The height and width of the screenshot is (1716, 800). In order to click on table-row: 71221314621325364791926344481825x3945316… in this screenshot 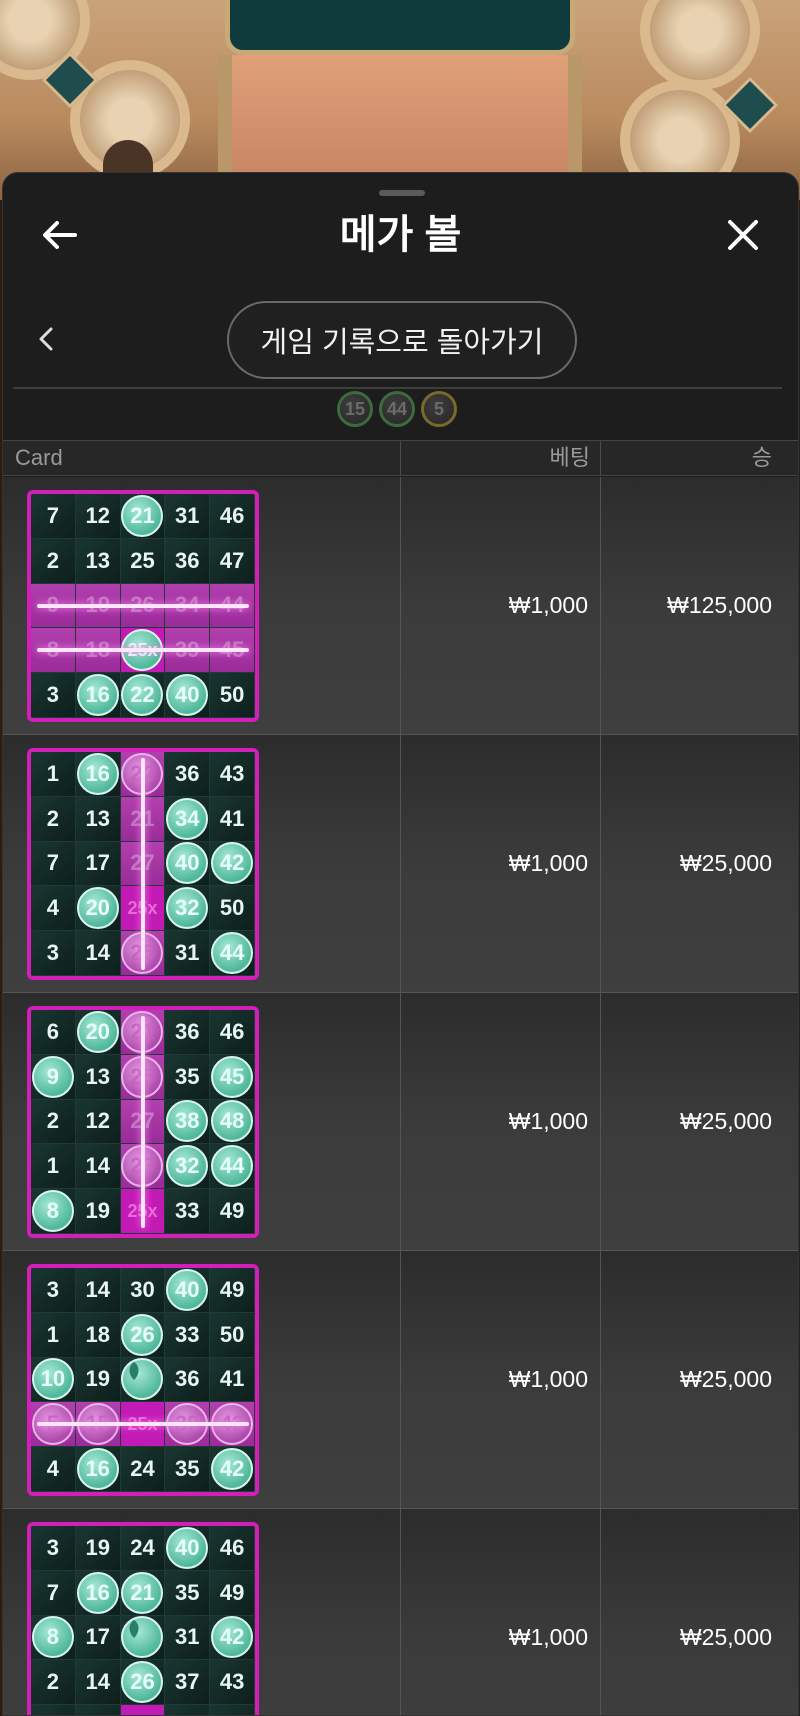, I will do `click(400, 606)`.